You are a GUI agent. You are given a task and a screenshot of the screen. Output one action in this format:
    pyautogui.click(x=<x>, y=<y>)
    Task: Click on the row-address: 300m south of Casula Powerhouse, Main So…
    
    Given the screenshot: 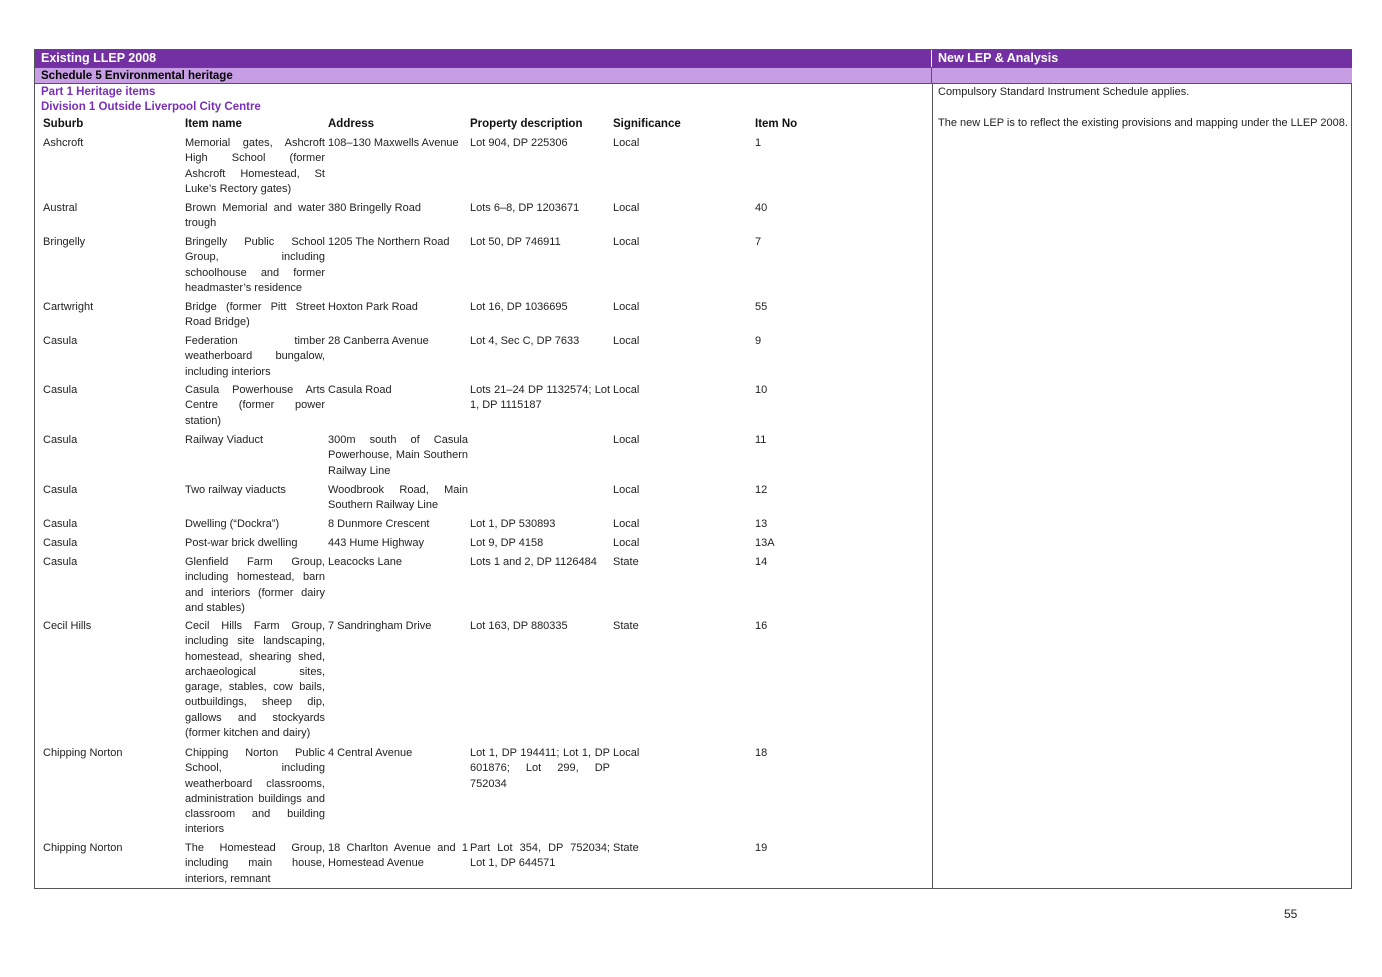 What is the action you would take?
    pyautogui.click(x=398, y=455)
    